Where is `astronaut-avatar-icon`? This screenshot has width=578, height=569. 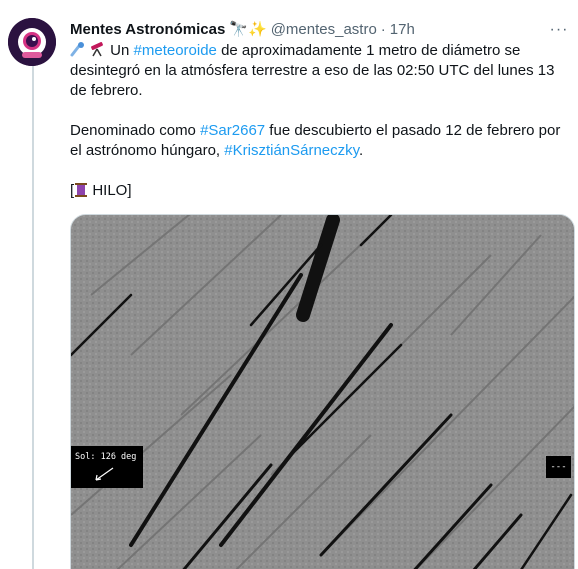
astronaut-avatar-icon is located at coordinates (32, 42).